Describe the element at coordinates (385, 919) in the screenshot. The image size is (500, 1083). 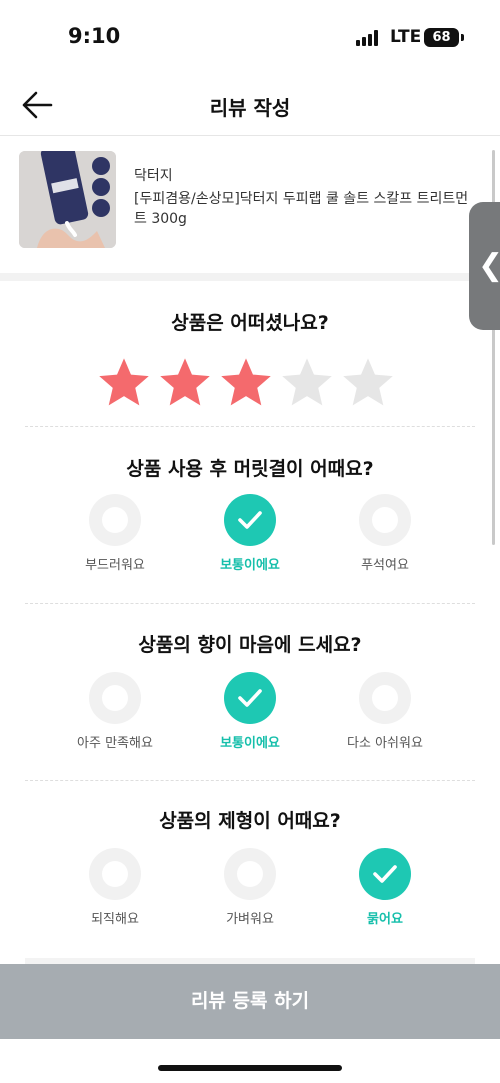
I see `option-label: 묽어요` at that location.